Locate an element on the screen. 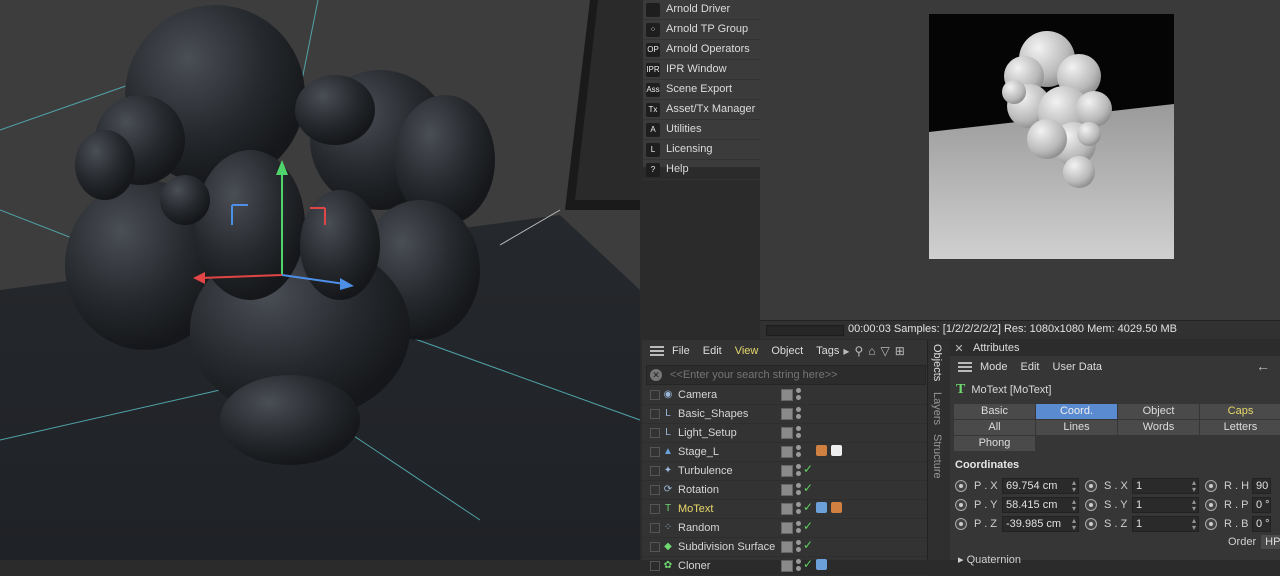  arnold-menu-item: Ass Scene Export is located at coordinates (701, 90).